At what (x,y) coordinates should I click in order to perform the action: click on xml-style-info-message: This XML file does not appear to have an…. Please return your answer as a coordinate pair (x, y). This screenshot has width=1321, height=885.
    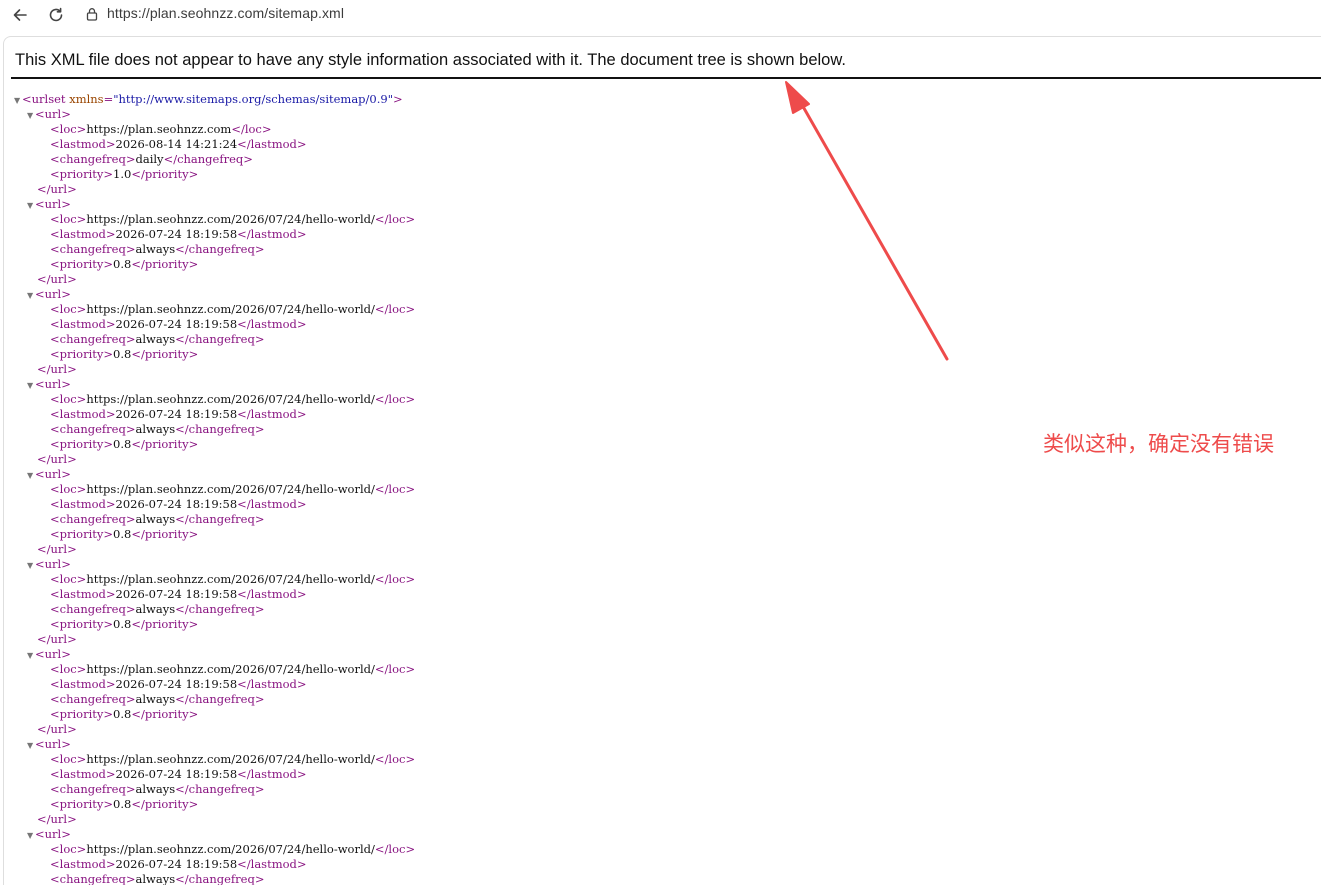
    Looking at the image, I should click on (430, 60).